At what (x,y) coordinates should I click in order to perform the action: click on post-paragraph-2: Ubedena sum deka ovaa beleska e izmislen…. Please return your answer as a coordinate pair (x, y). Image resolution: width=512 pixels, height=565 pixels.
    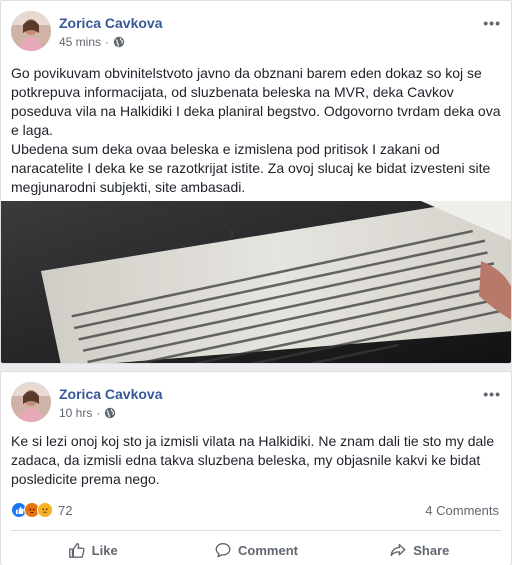
    Looking at the image, I should click on (251, 168).